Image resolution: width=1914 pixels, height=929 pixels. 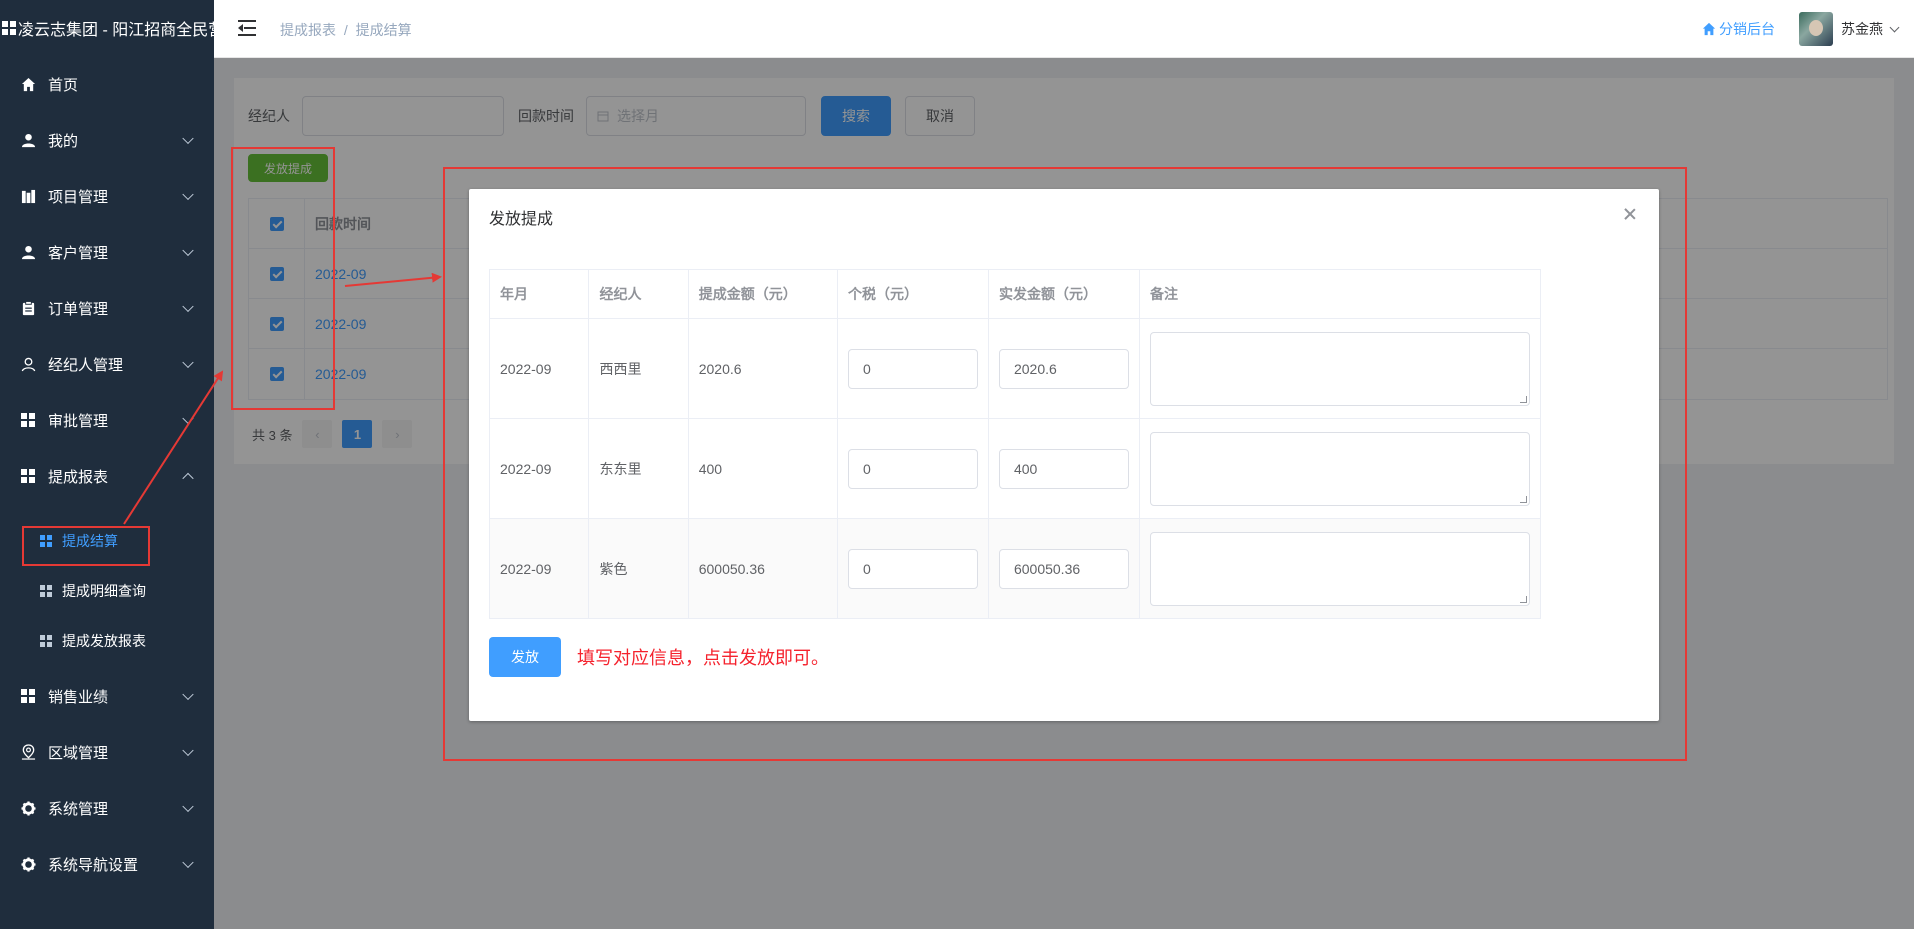 What do you see at coordinates (86, 546) in the screenshot?
I see `annotation-box-settlement-menu` at bounding box center [86, 546].